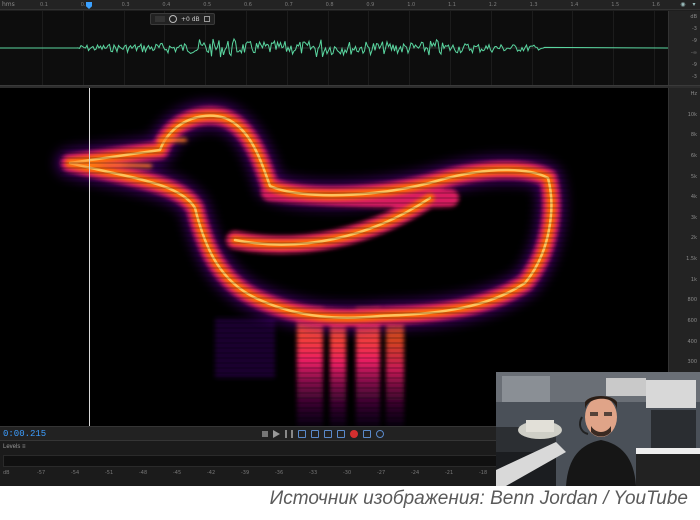 The height and width of the screenshot is (520, 700). Describe the element at coordinates (692, 341) in the screenshot. I see `frequency-label: 400` at that location.